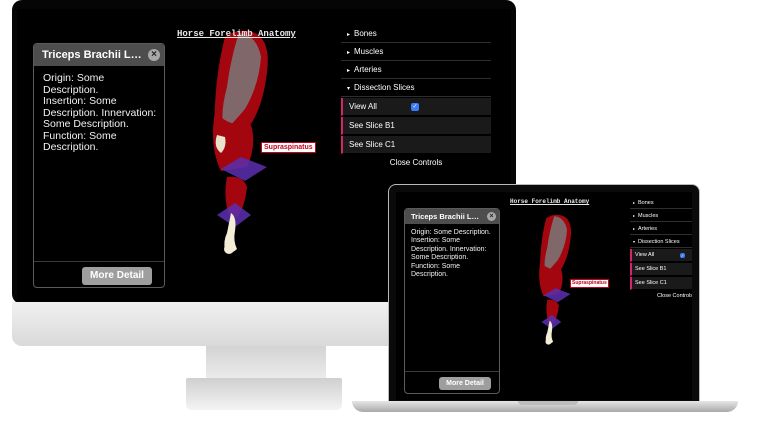 This screenshot has width=772, height=442. I want to click on monitor-stand-base, so click(264, 394).